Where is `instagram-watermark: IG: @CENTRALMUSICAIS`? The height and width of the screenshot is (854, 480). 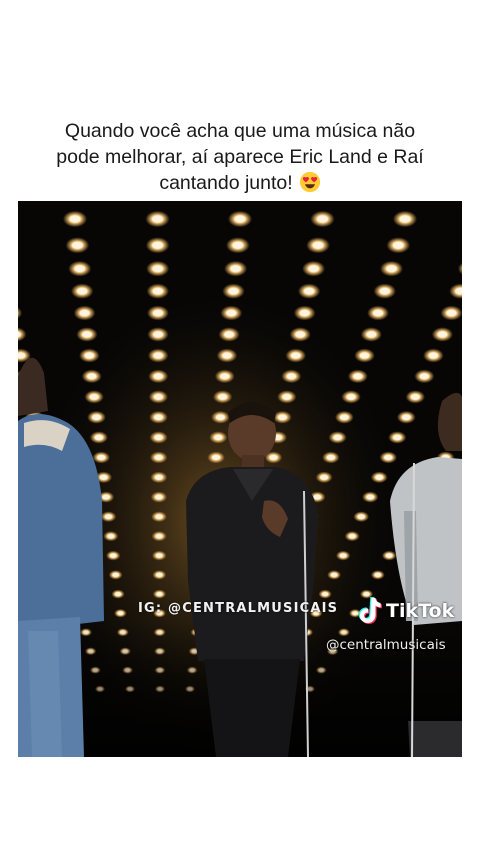 instagram-watermark: IG: @CENTRALMUSICAIS is located at coordinates (238, 608).